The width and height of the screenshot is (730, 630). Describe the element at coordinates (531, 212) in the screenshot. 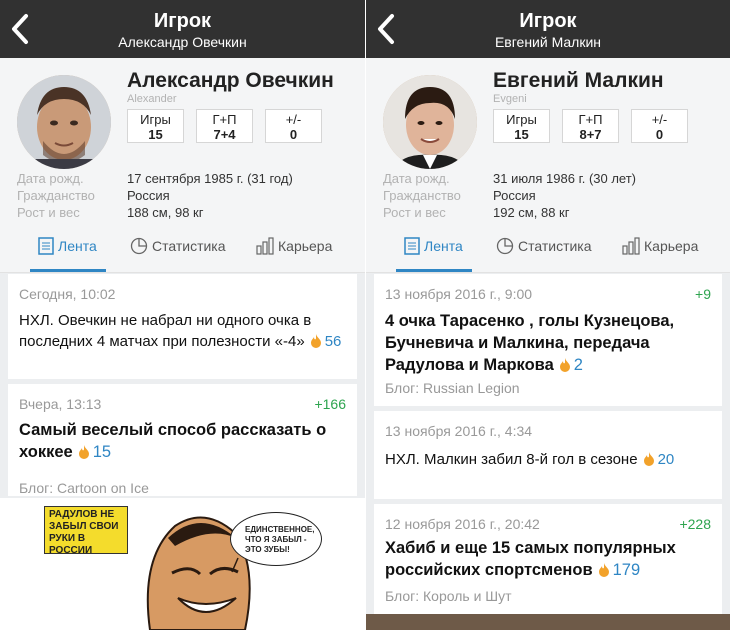

I see `info-value: 192 см, 88 кг` at that location.